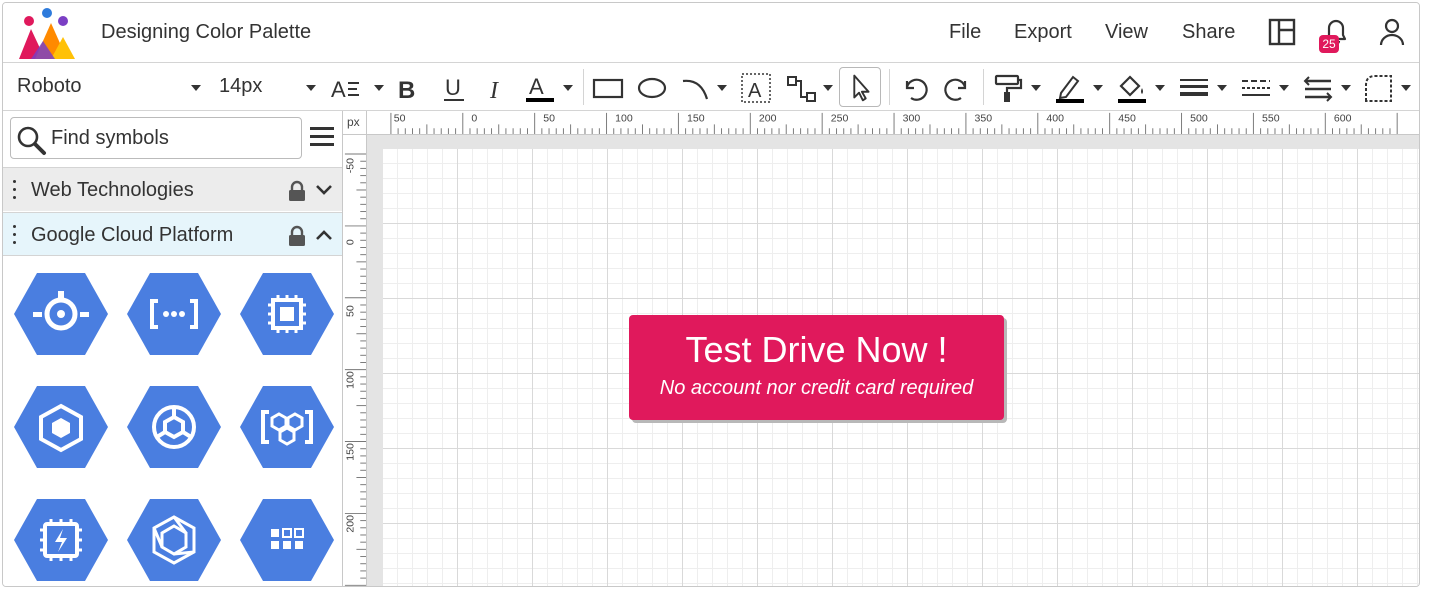 The image size is (1429, 595). Describe the element at coordinates (287, 314) in the screenshot. I see `gcp-compute-engine-icon` at that location.